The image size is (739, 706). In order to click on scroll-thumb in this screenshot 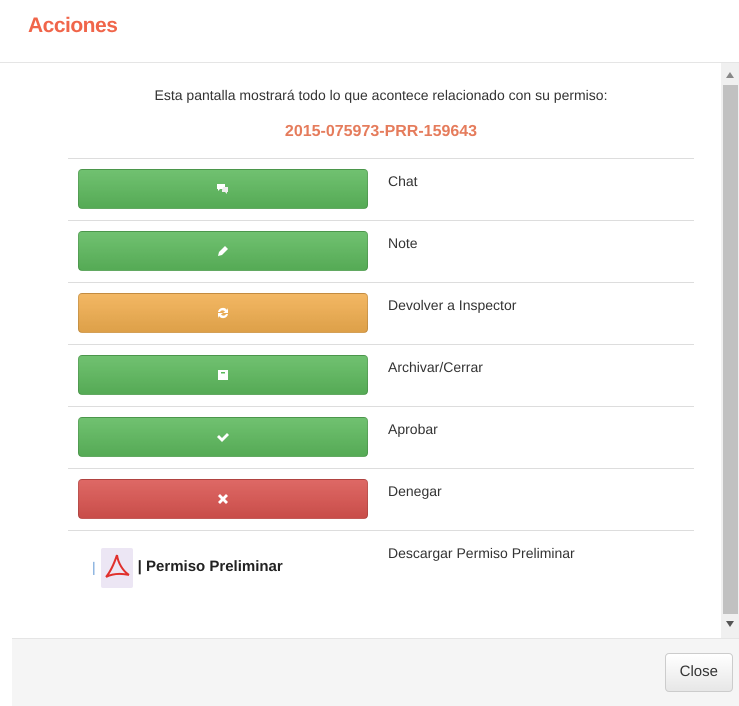, I will do `click(730, 349)`.